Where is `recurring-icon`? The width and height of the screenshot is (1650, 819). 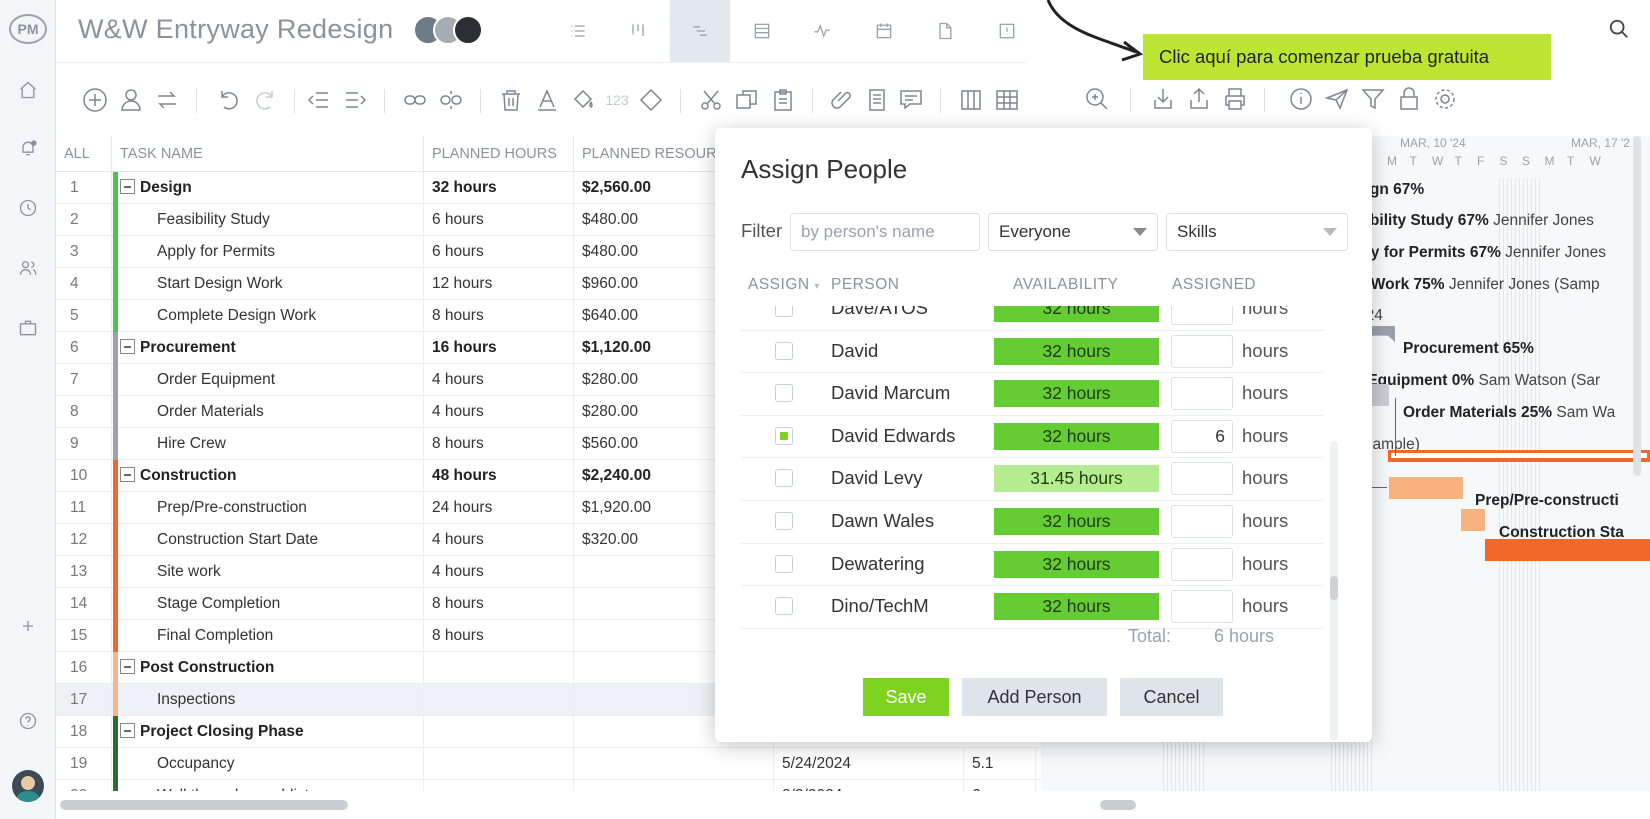 recurring-icon is located at coordinates (167, 100).